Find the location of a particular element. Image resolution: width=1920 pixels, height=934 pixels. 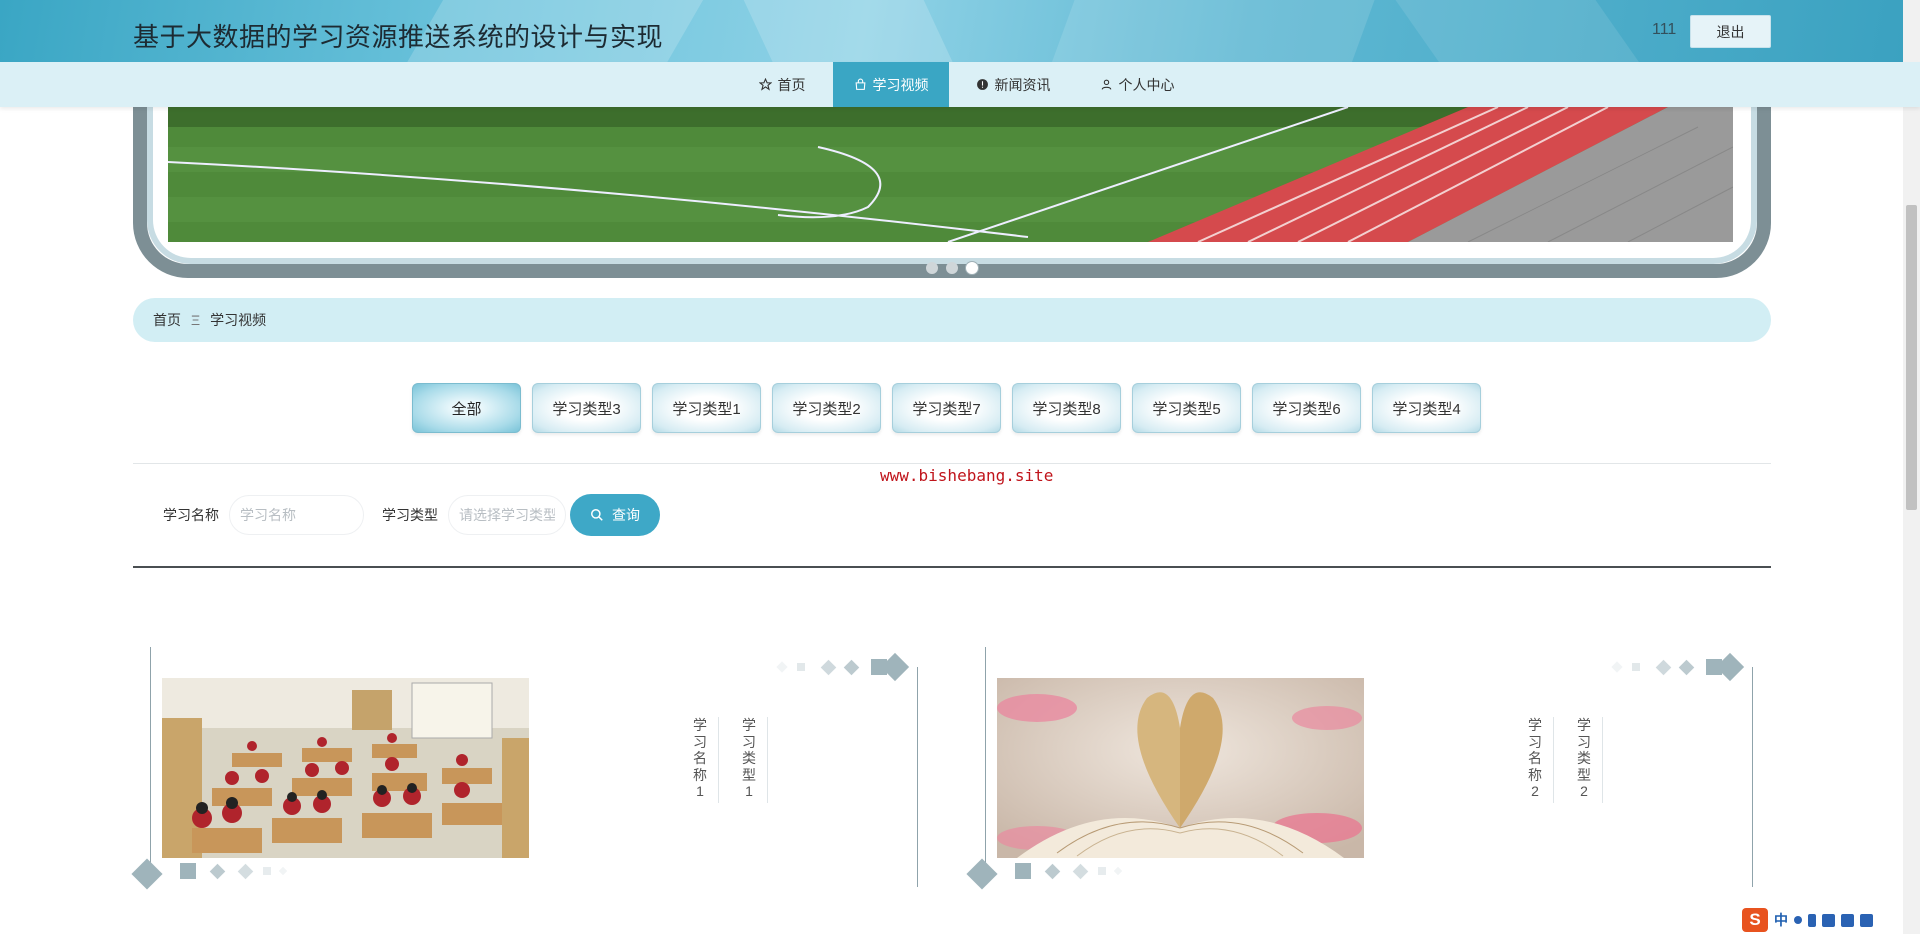

nav-item-profile: 个人中心 is located at coordinates (1137, 84).